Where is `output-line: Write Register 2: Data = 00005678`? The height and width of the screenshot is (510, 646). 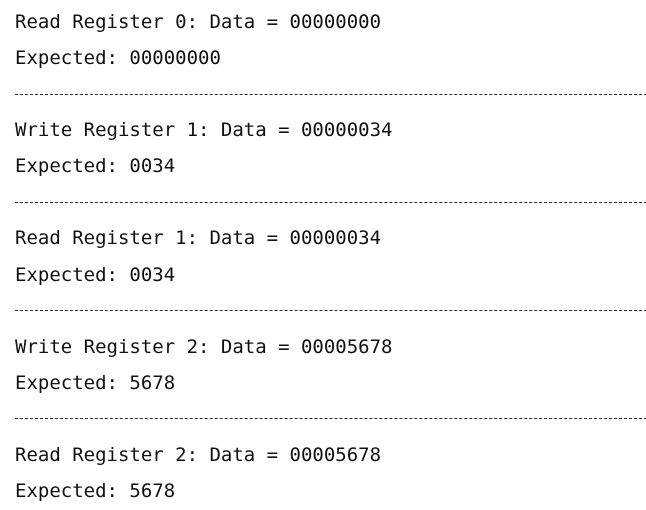 output-line: Write Register 2: Data = 00005678 is located at coordinates (204, 347).